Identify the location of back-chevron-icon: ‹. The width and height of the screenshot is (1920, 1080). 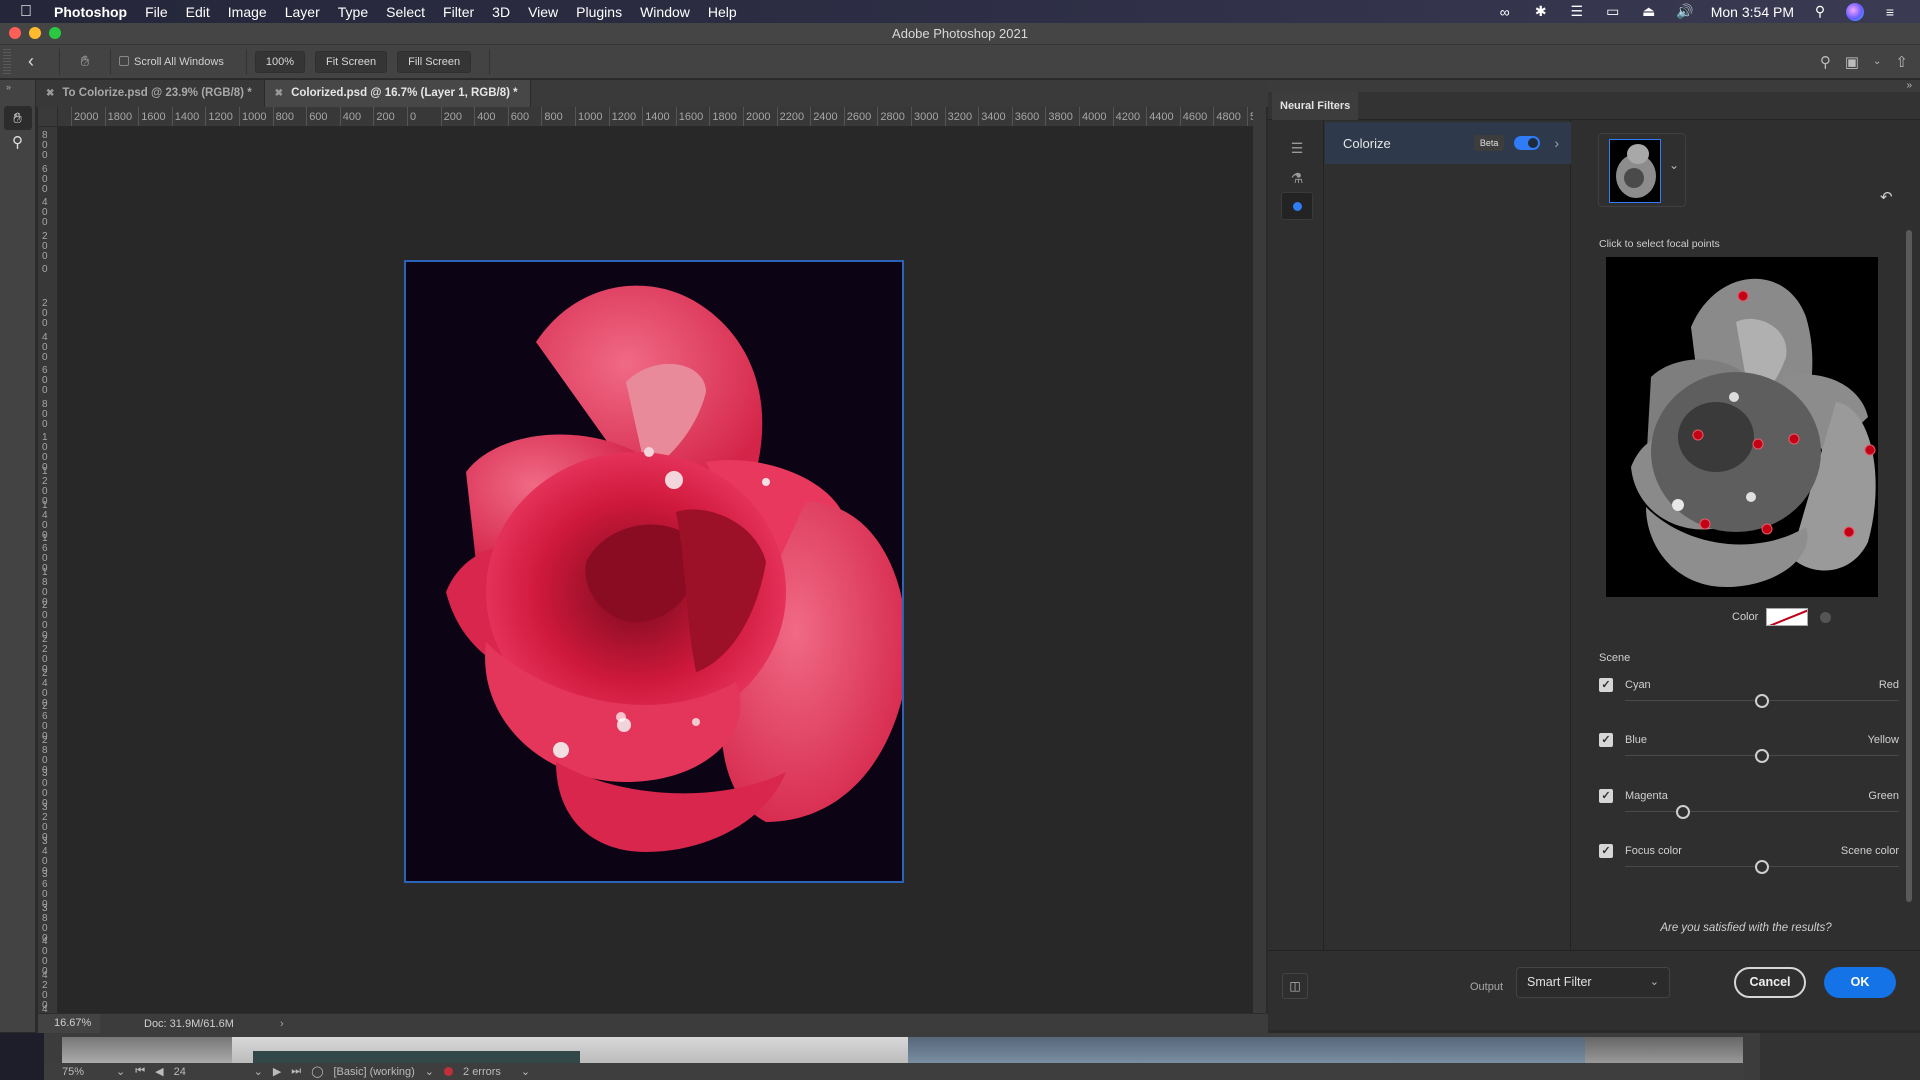
(31, 61).